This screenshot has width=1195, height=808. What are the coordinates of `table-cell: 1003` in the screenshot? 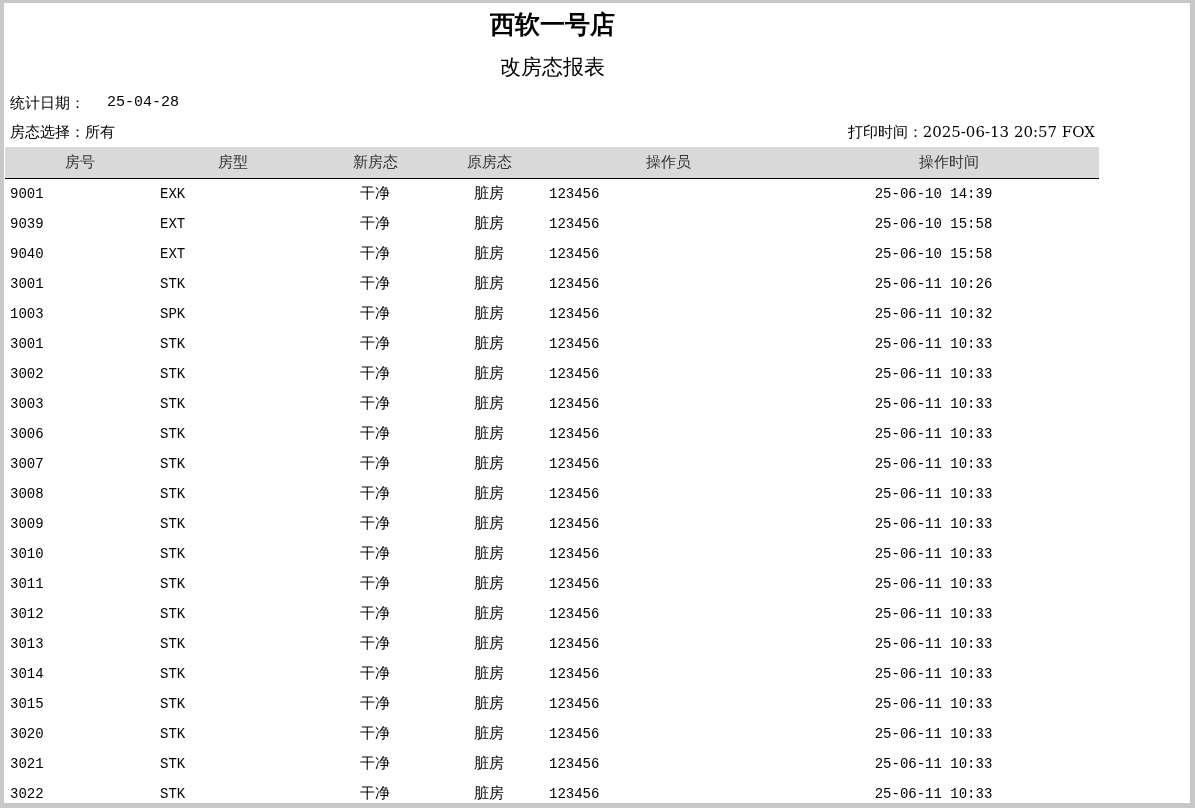 It's located at (27, 313).